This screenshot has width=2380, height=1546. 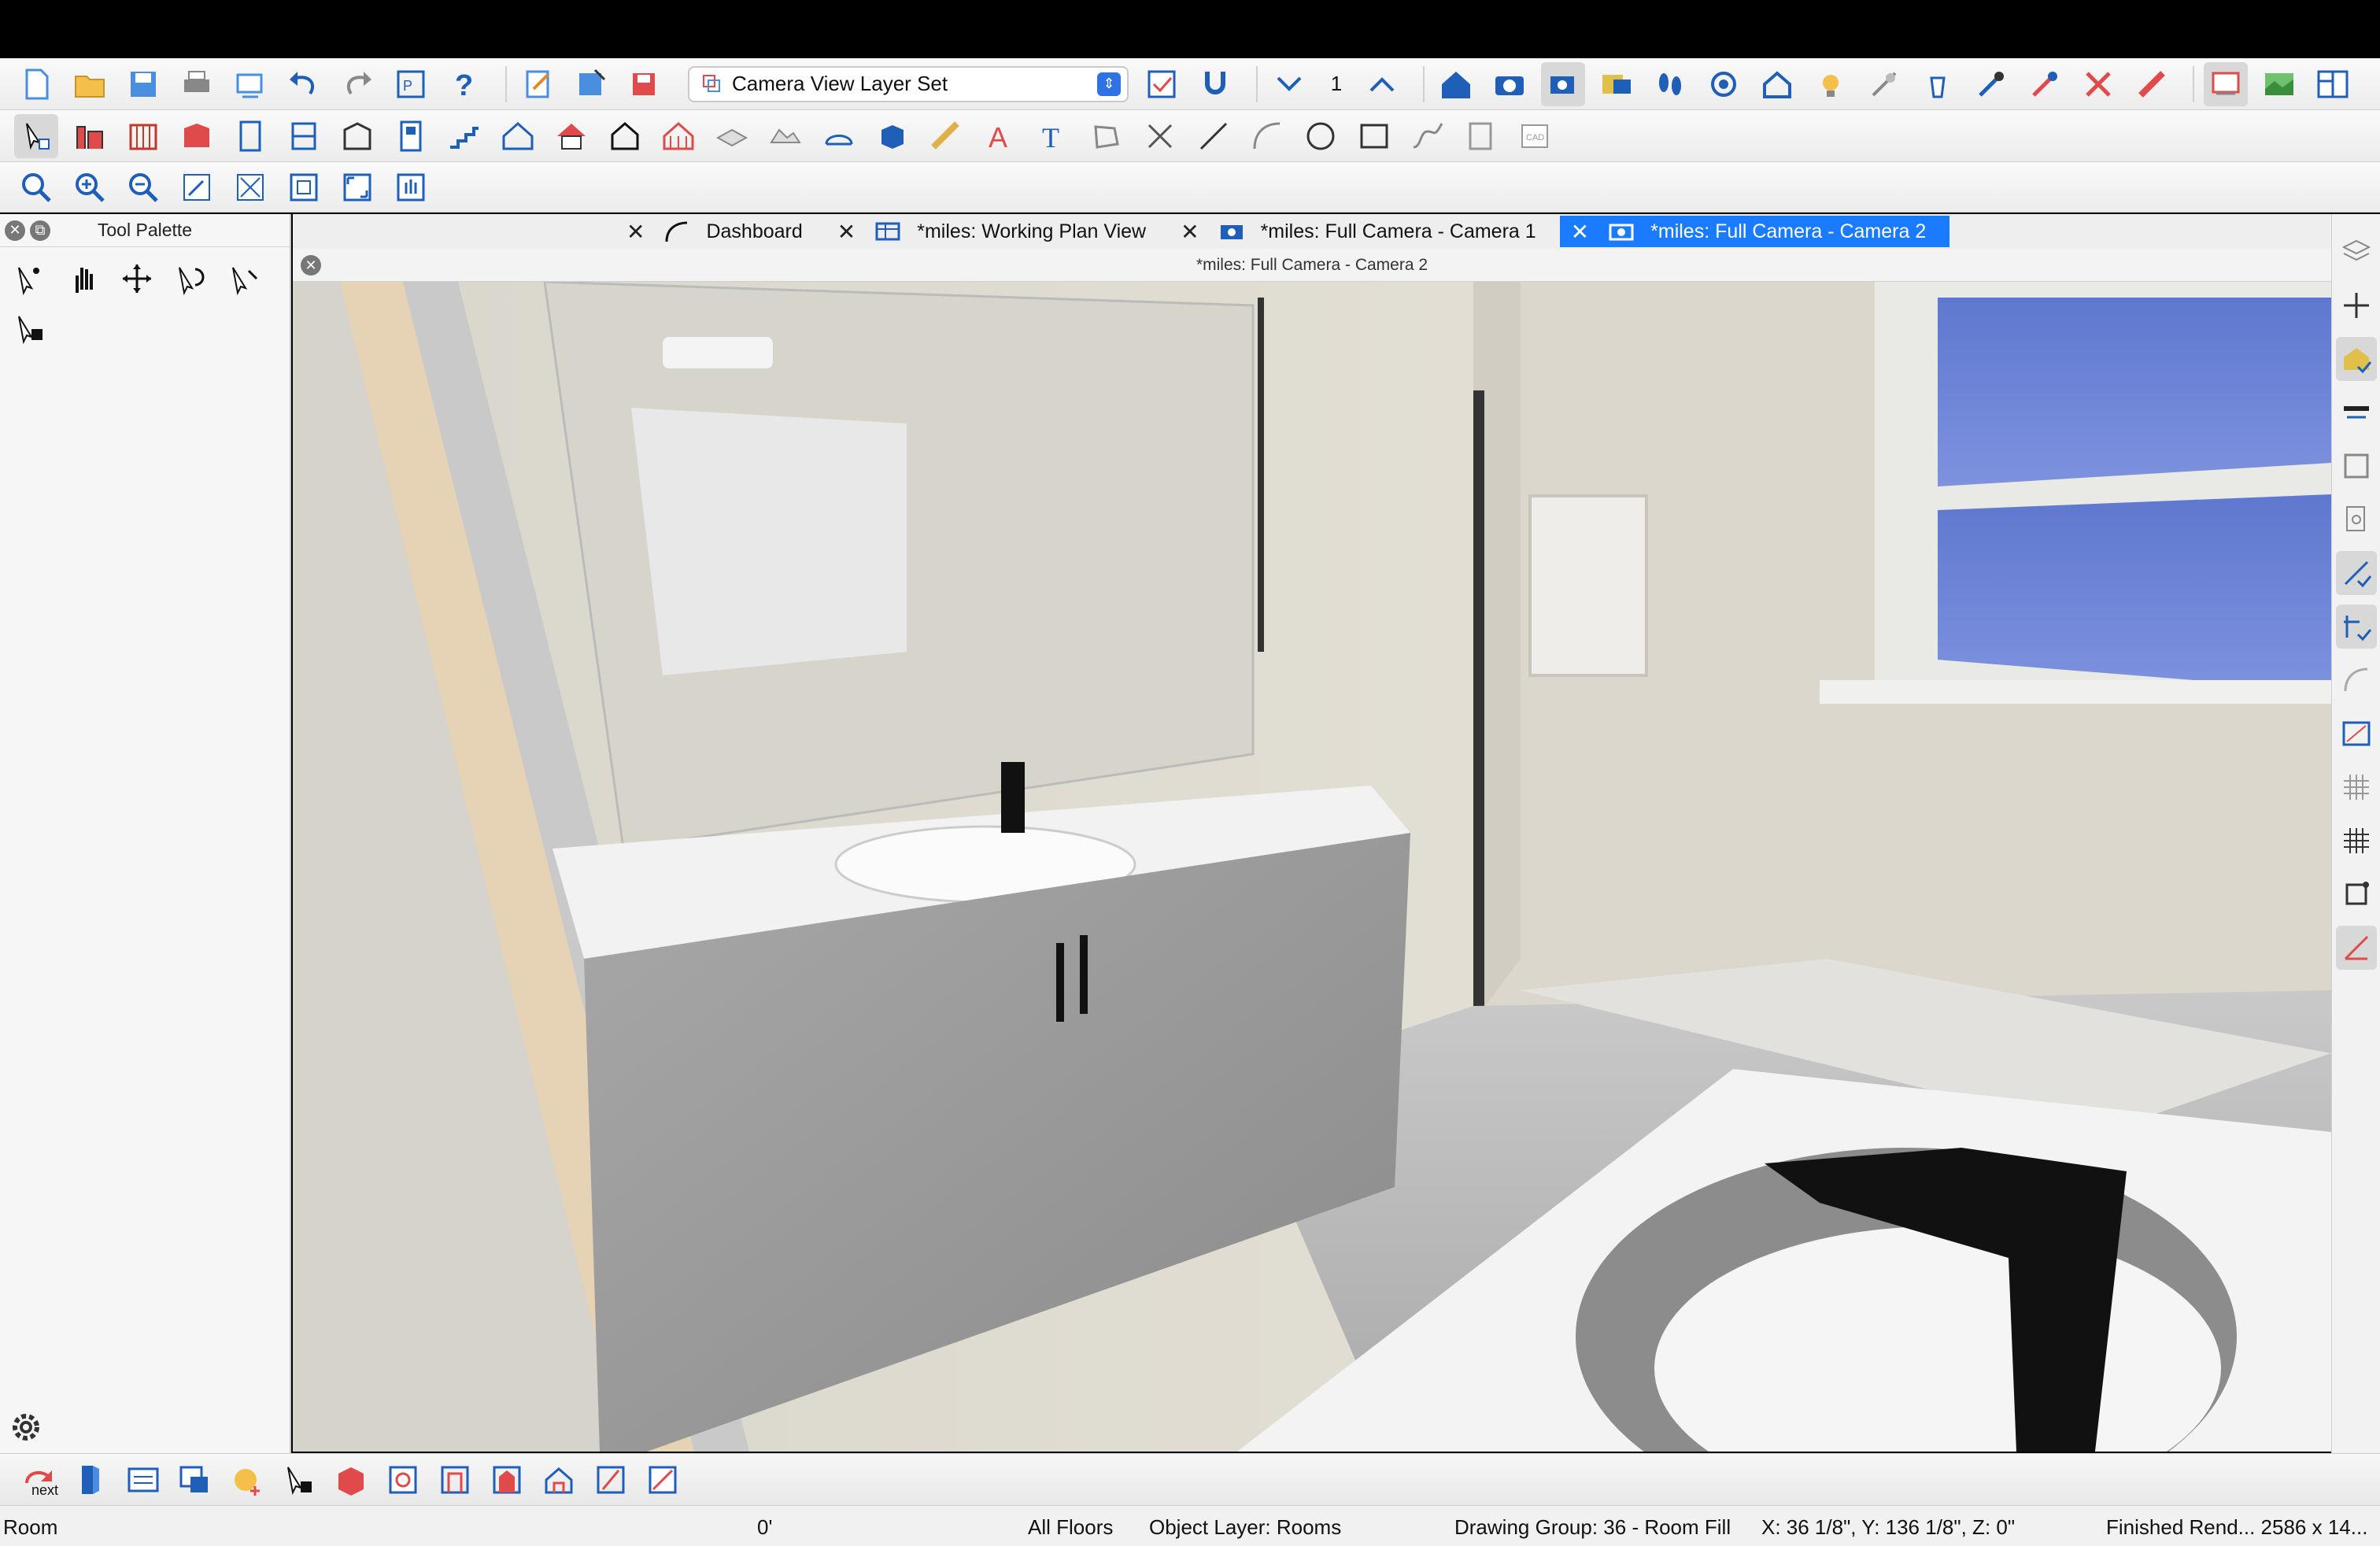 What do you see at coordinates (1267, 136) in the screenshot?
I see `arc-icon` at bounding box center [1267, 136].